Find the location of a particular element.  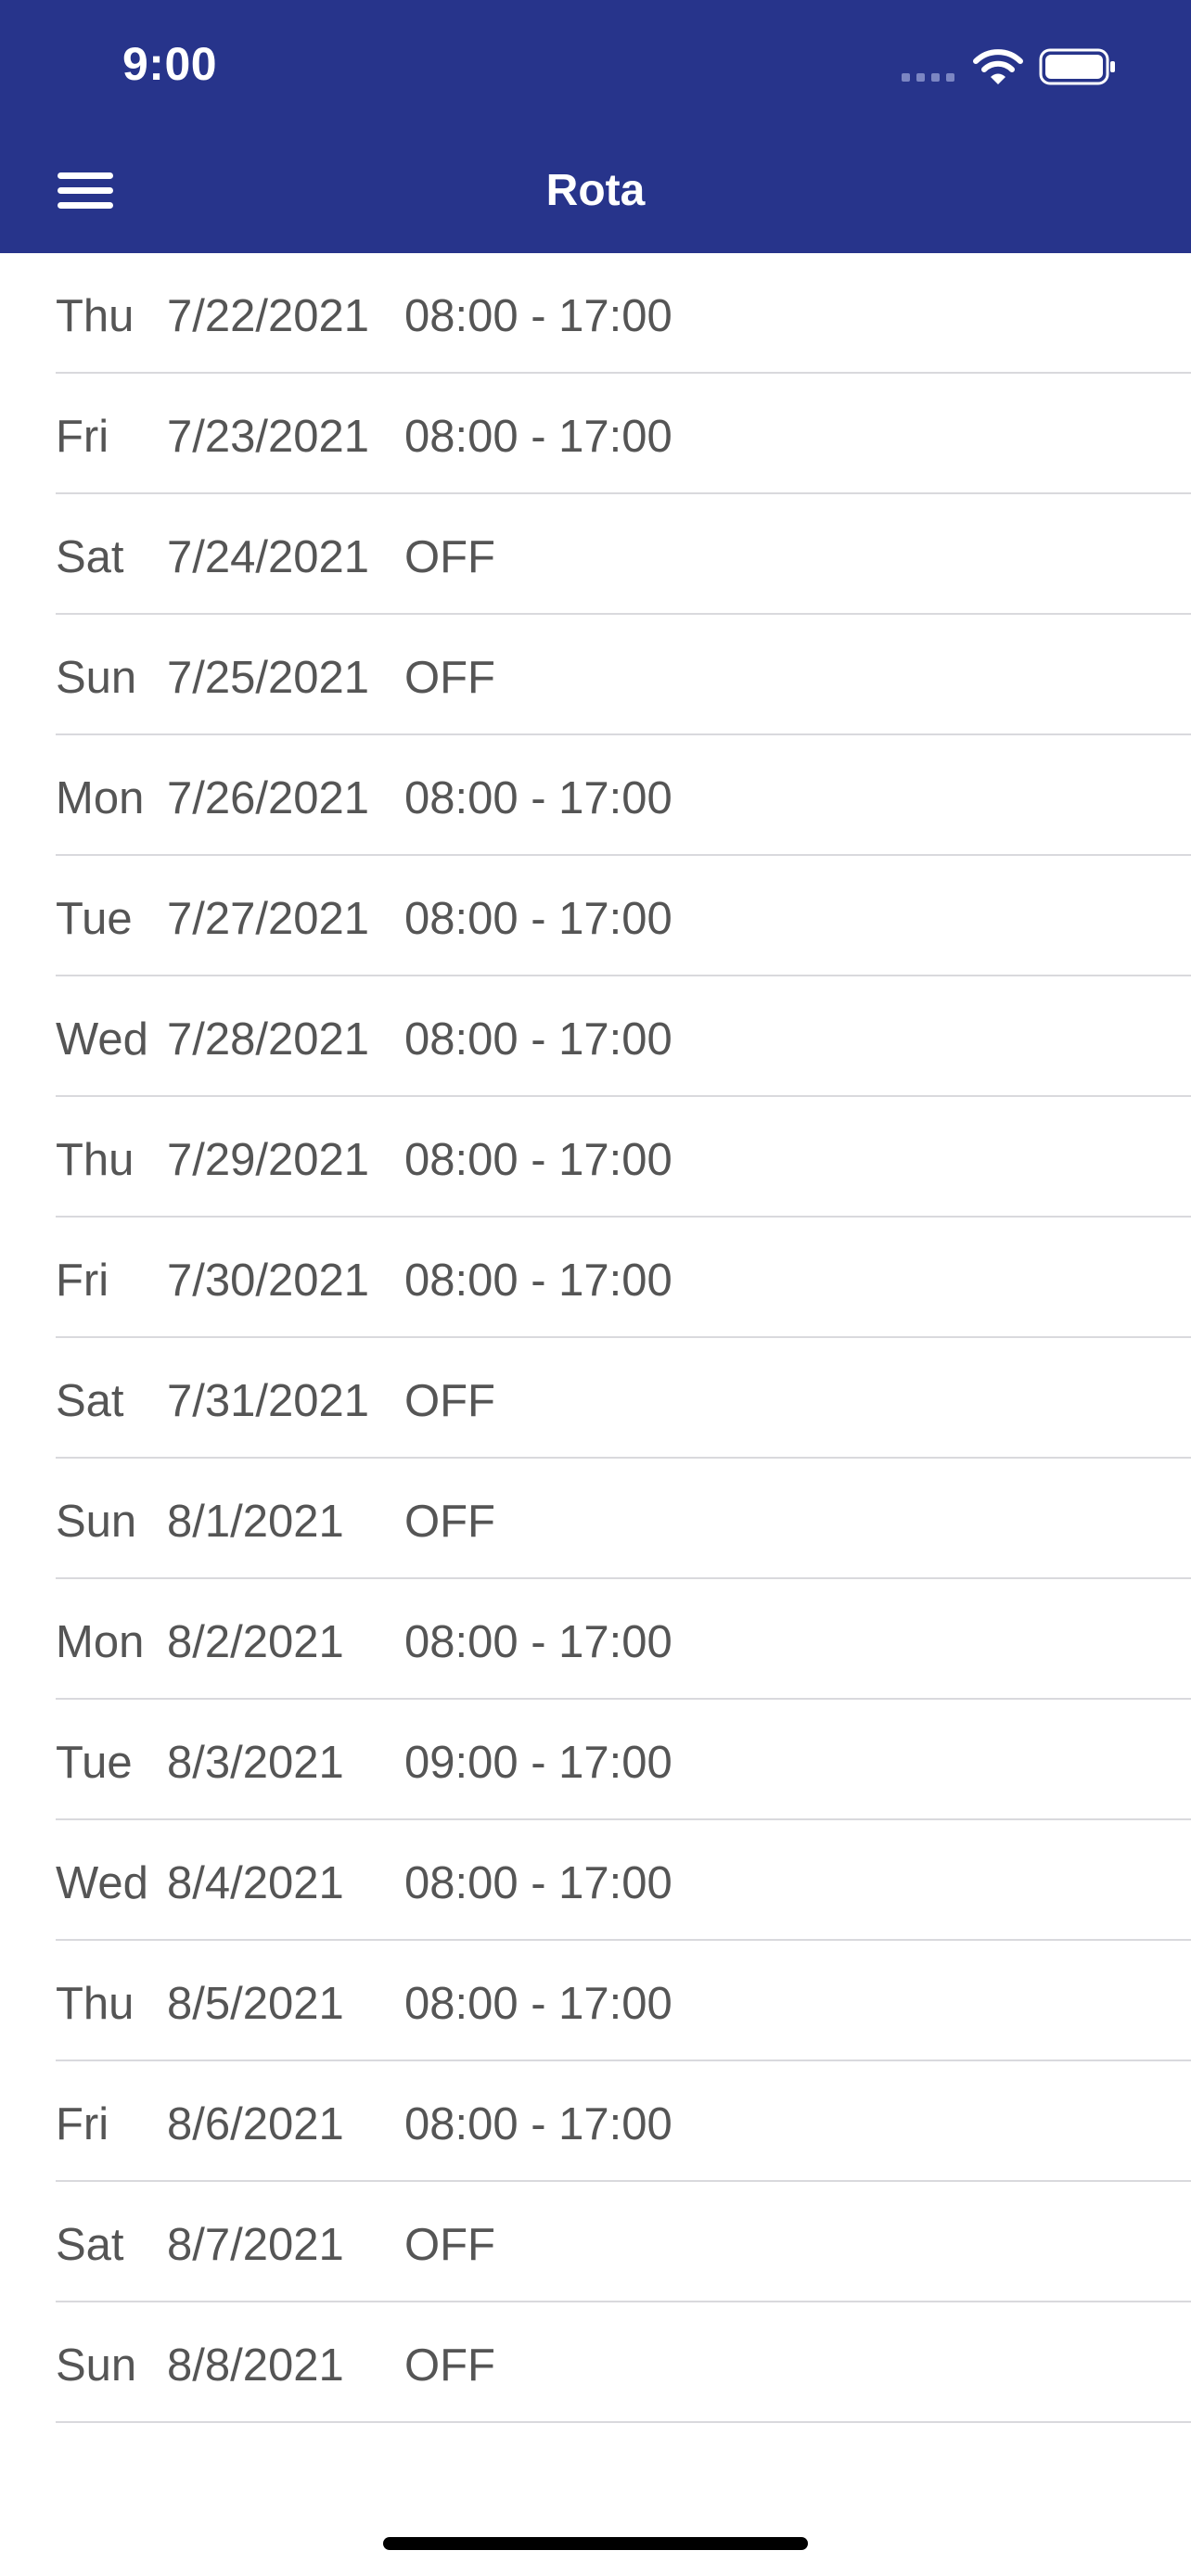

home-indicator is located at coordinates (595, 2543).